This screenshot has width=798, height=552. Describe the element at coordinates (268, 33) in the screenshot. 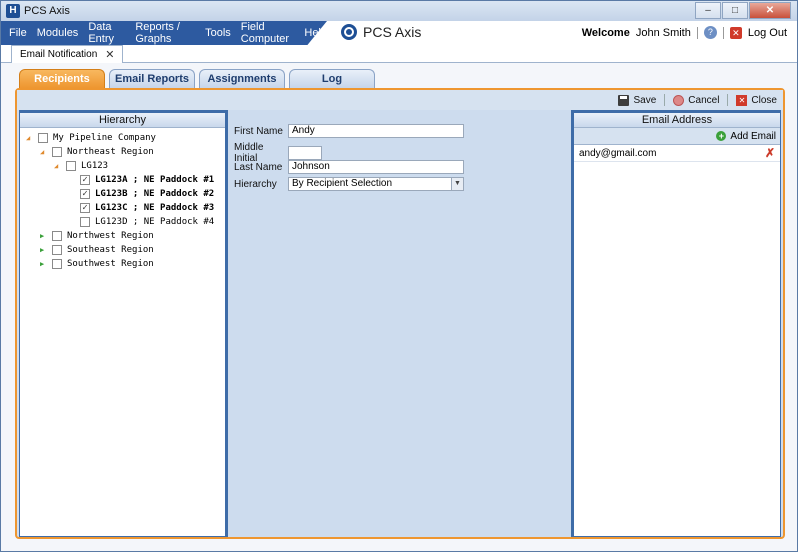

I see `menu-field-computer: Field Computer` at that location.